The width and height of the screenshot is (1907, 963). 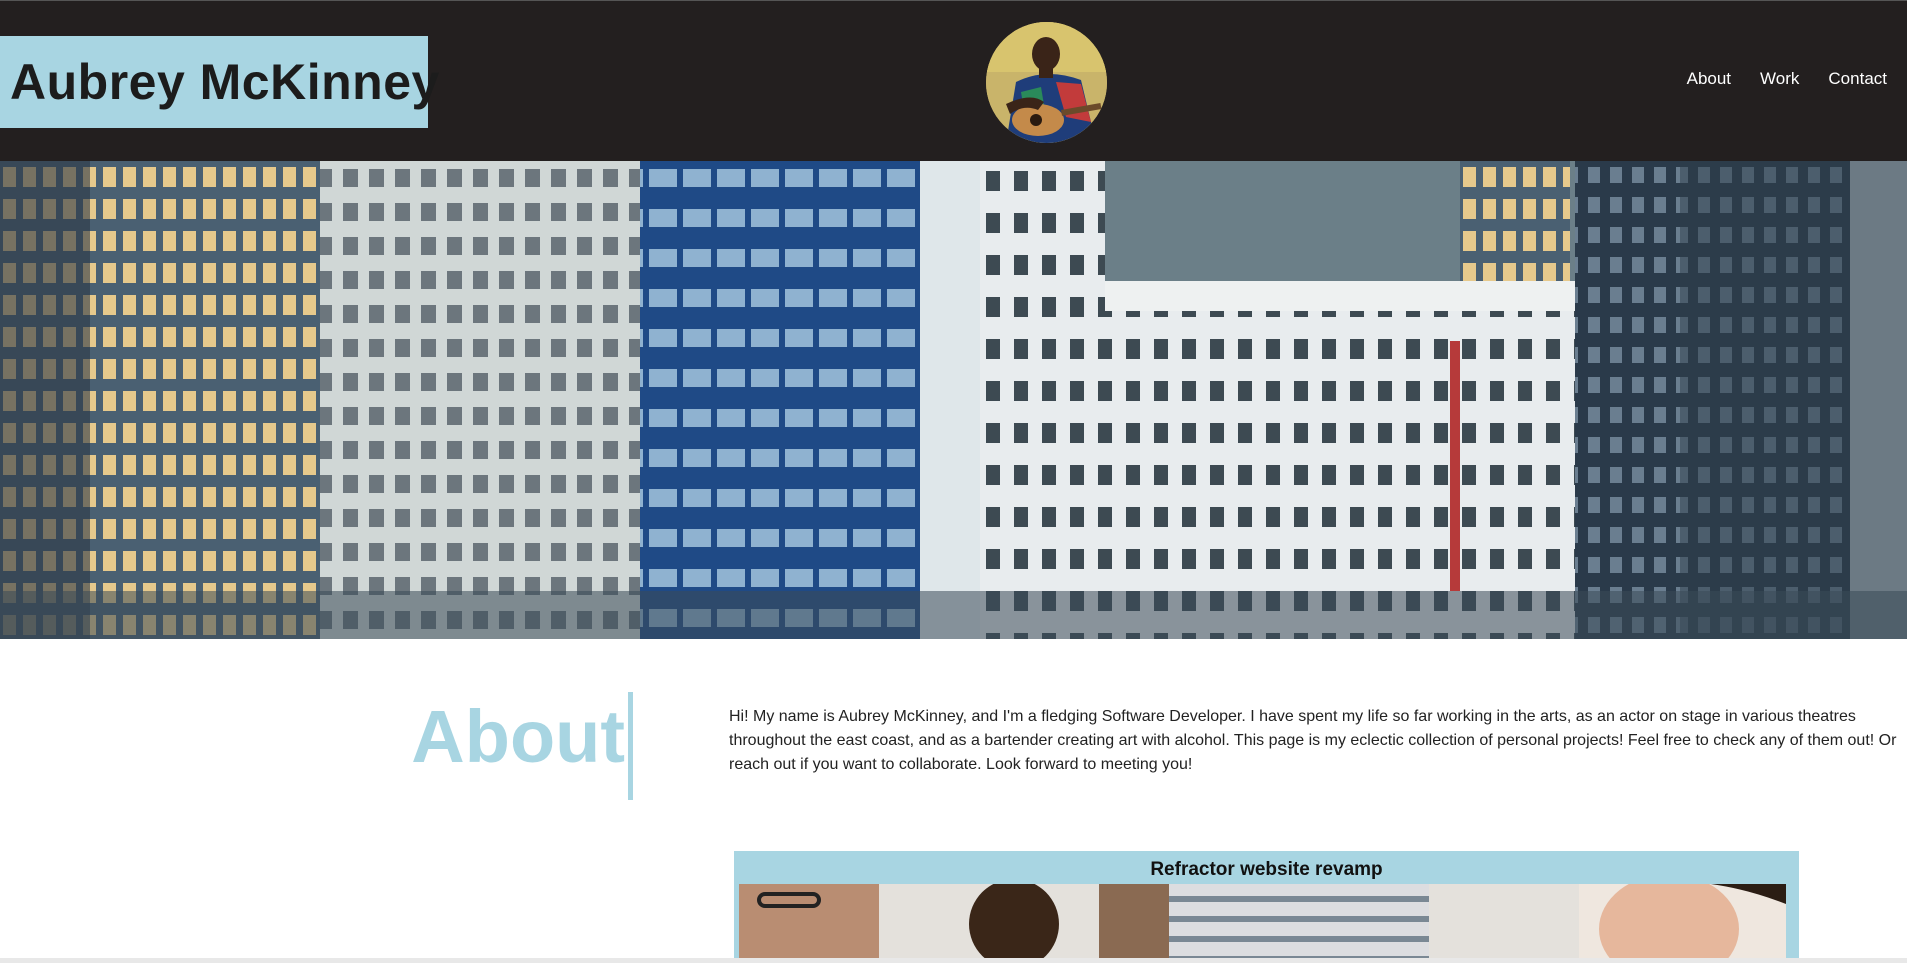 What do you see at coordinates (1709, 79) in the screenshot?
I see `nav-link-about: About` at bounding box center [1709, 79].